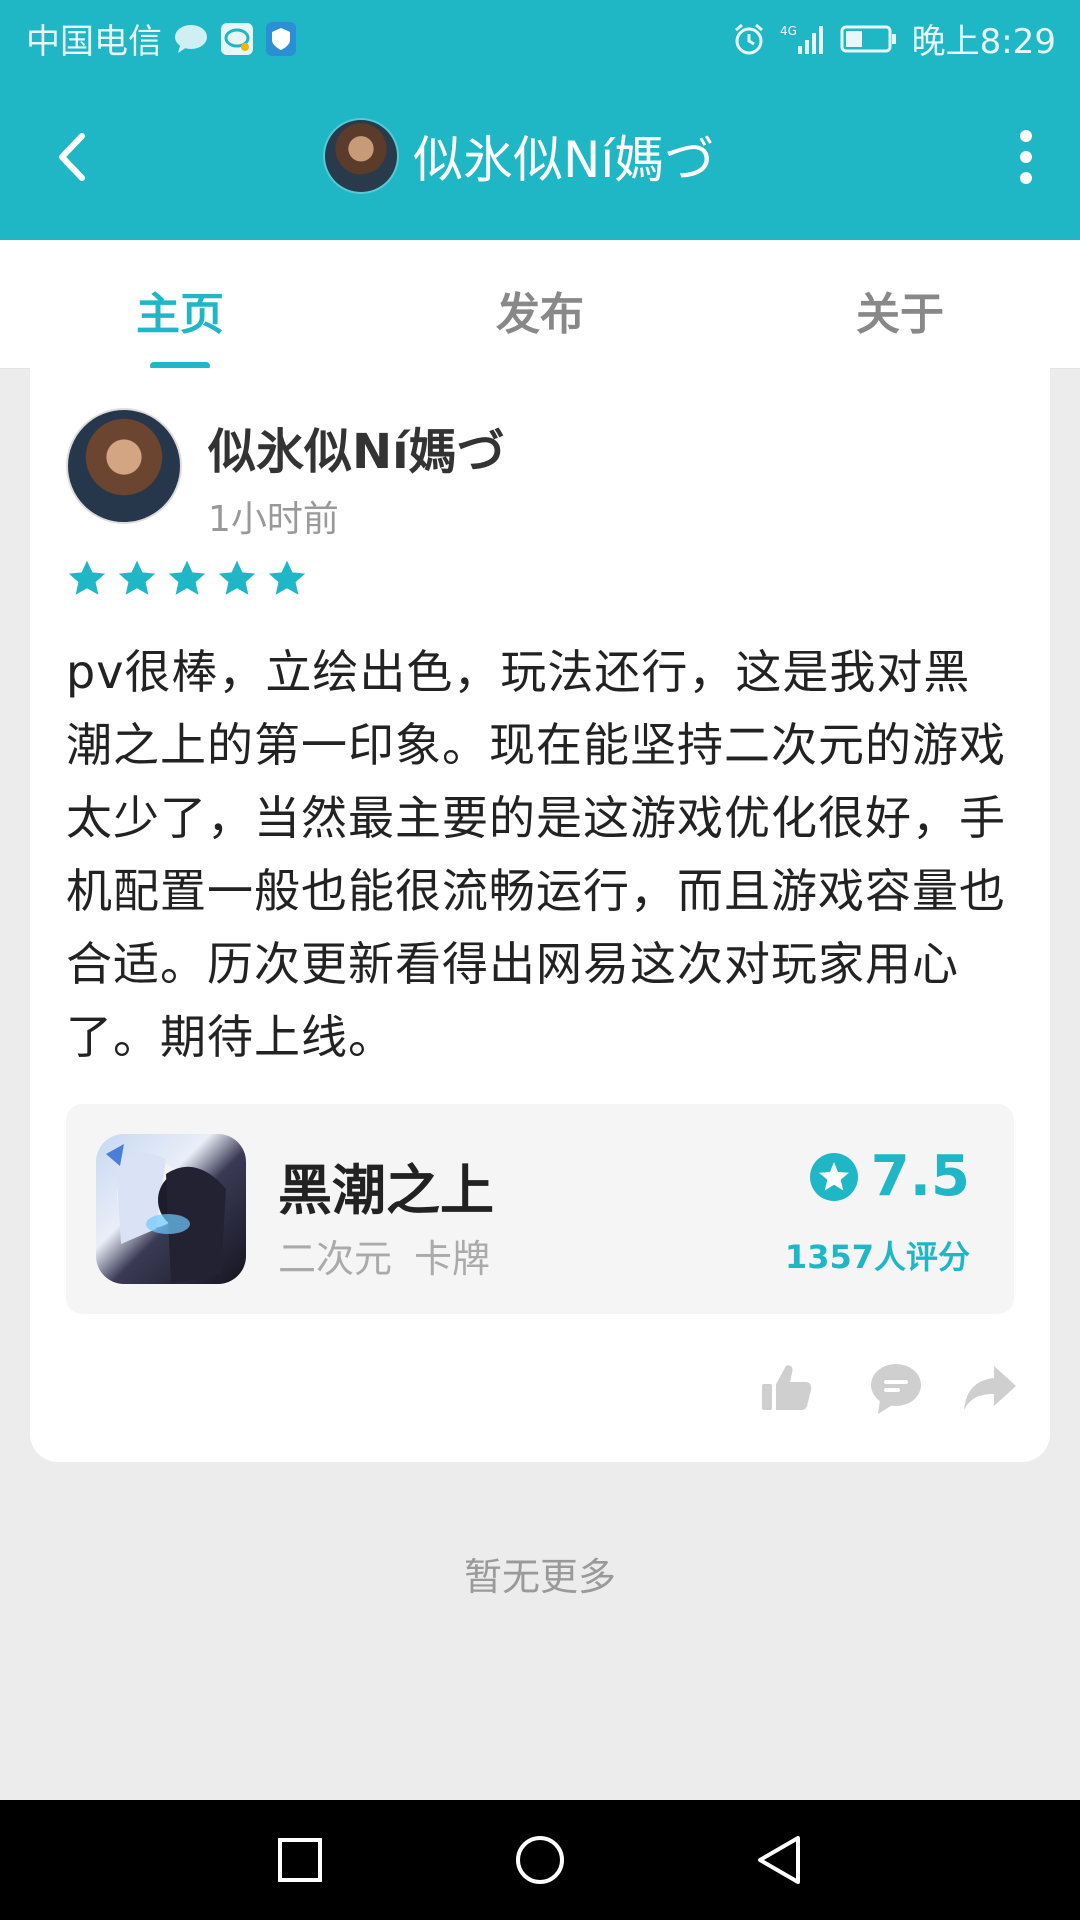 The height and width of the screenshot is (1920, 1080). Describe the element at coordinates (540, 1209) in the screenshot. I see `game-card: 黑潮之上 二次元 卡牌 7.5 1357人评分` at that location.